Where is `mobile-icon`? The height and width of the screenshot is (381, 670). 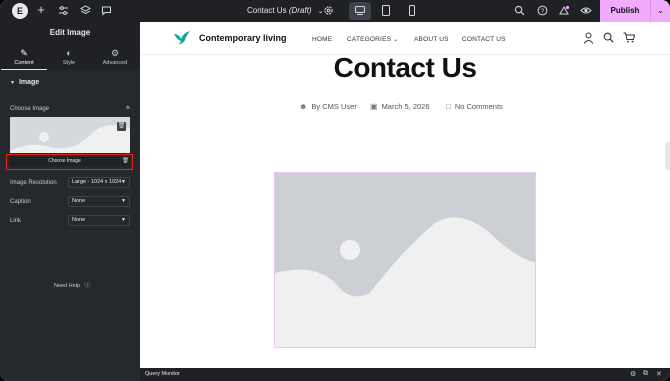
mobile-icon is located at coordinates (412, 10).